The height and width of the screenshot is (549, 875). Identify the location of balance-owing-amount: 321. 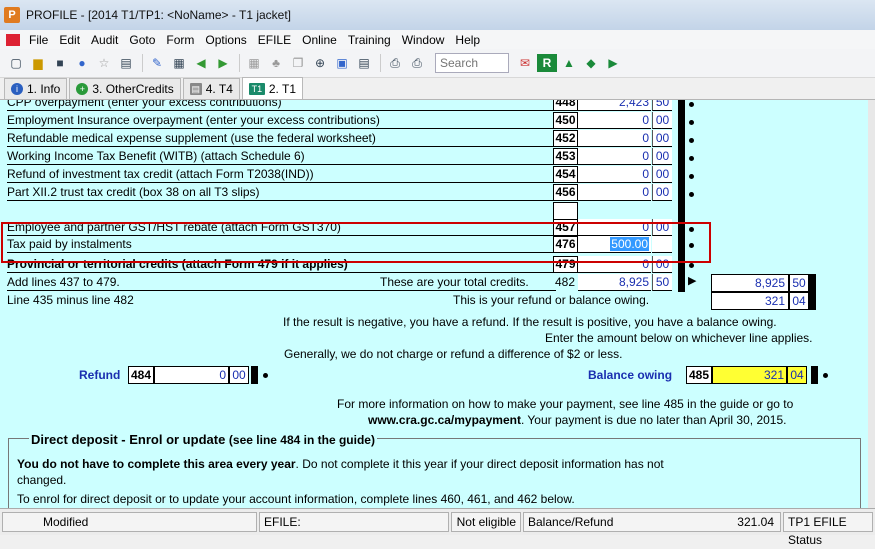
(749, 375).